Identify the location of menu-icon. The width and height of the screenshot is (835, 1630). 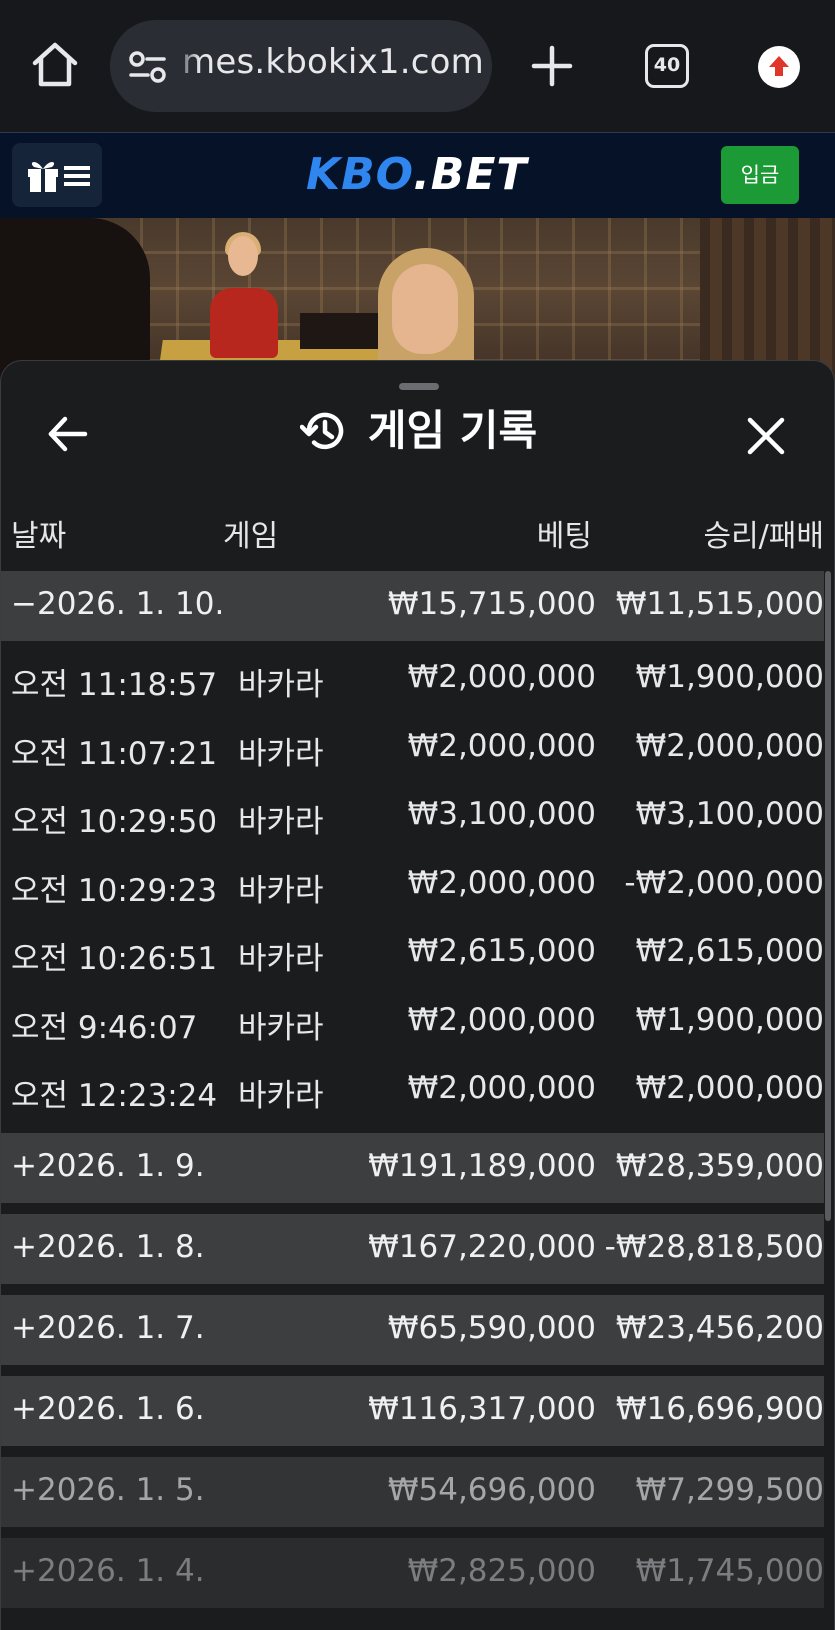
(77, 178).